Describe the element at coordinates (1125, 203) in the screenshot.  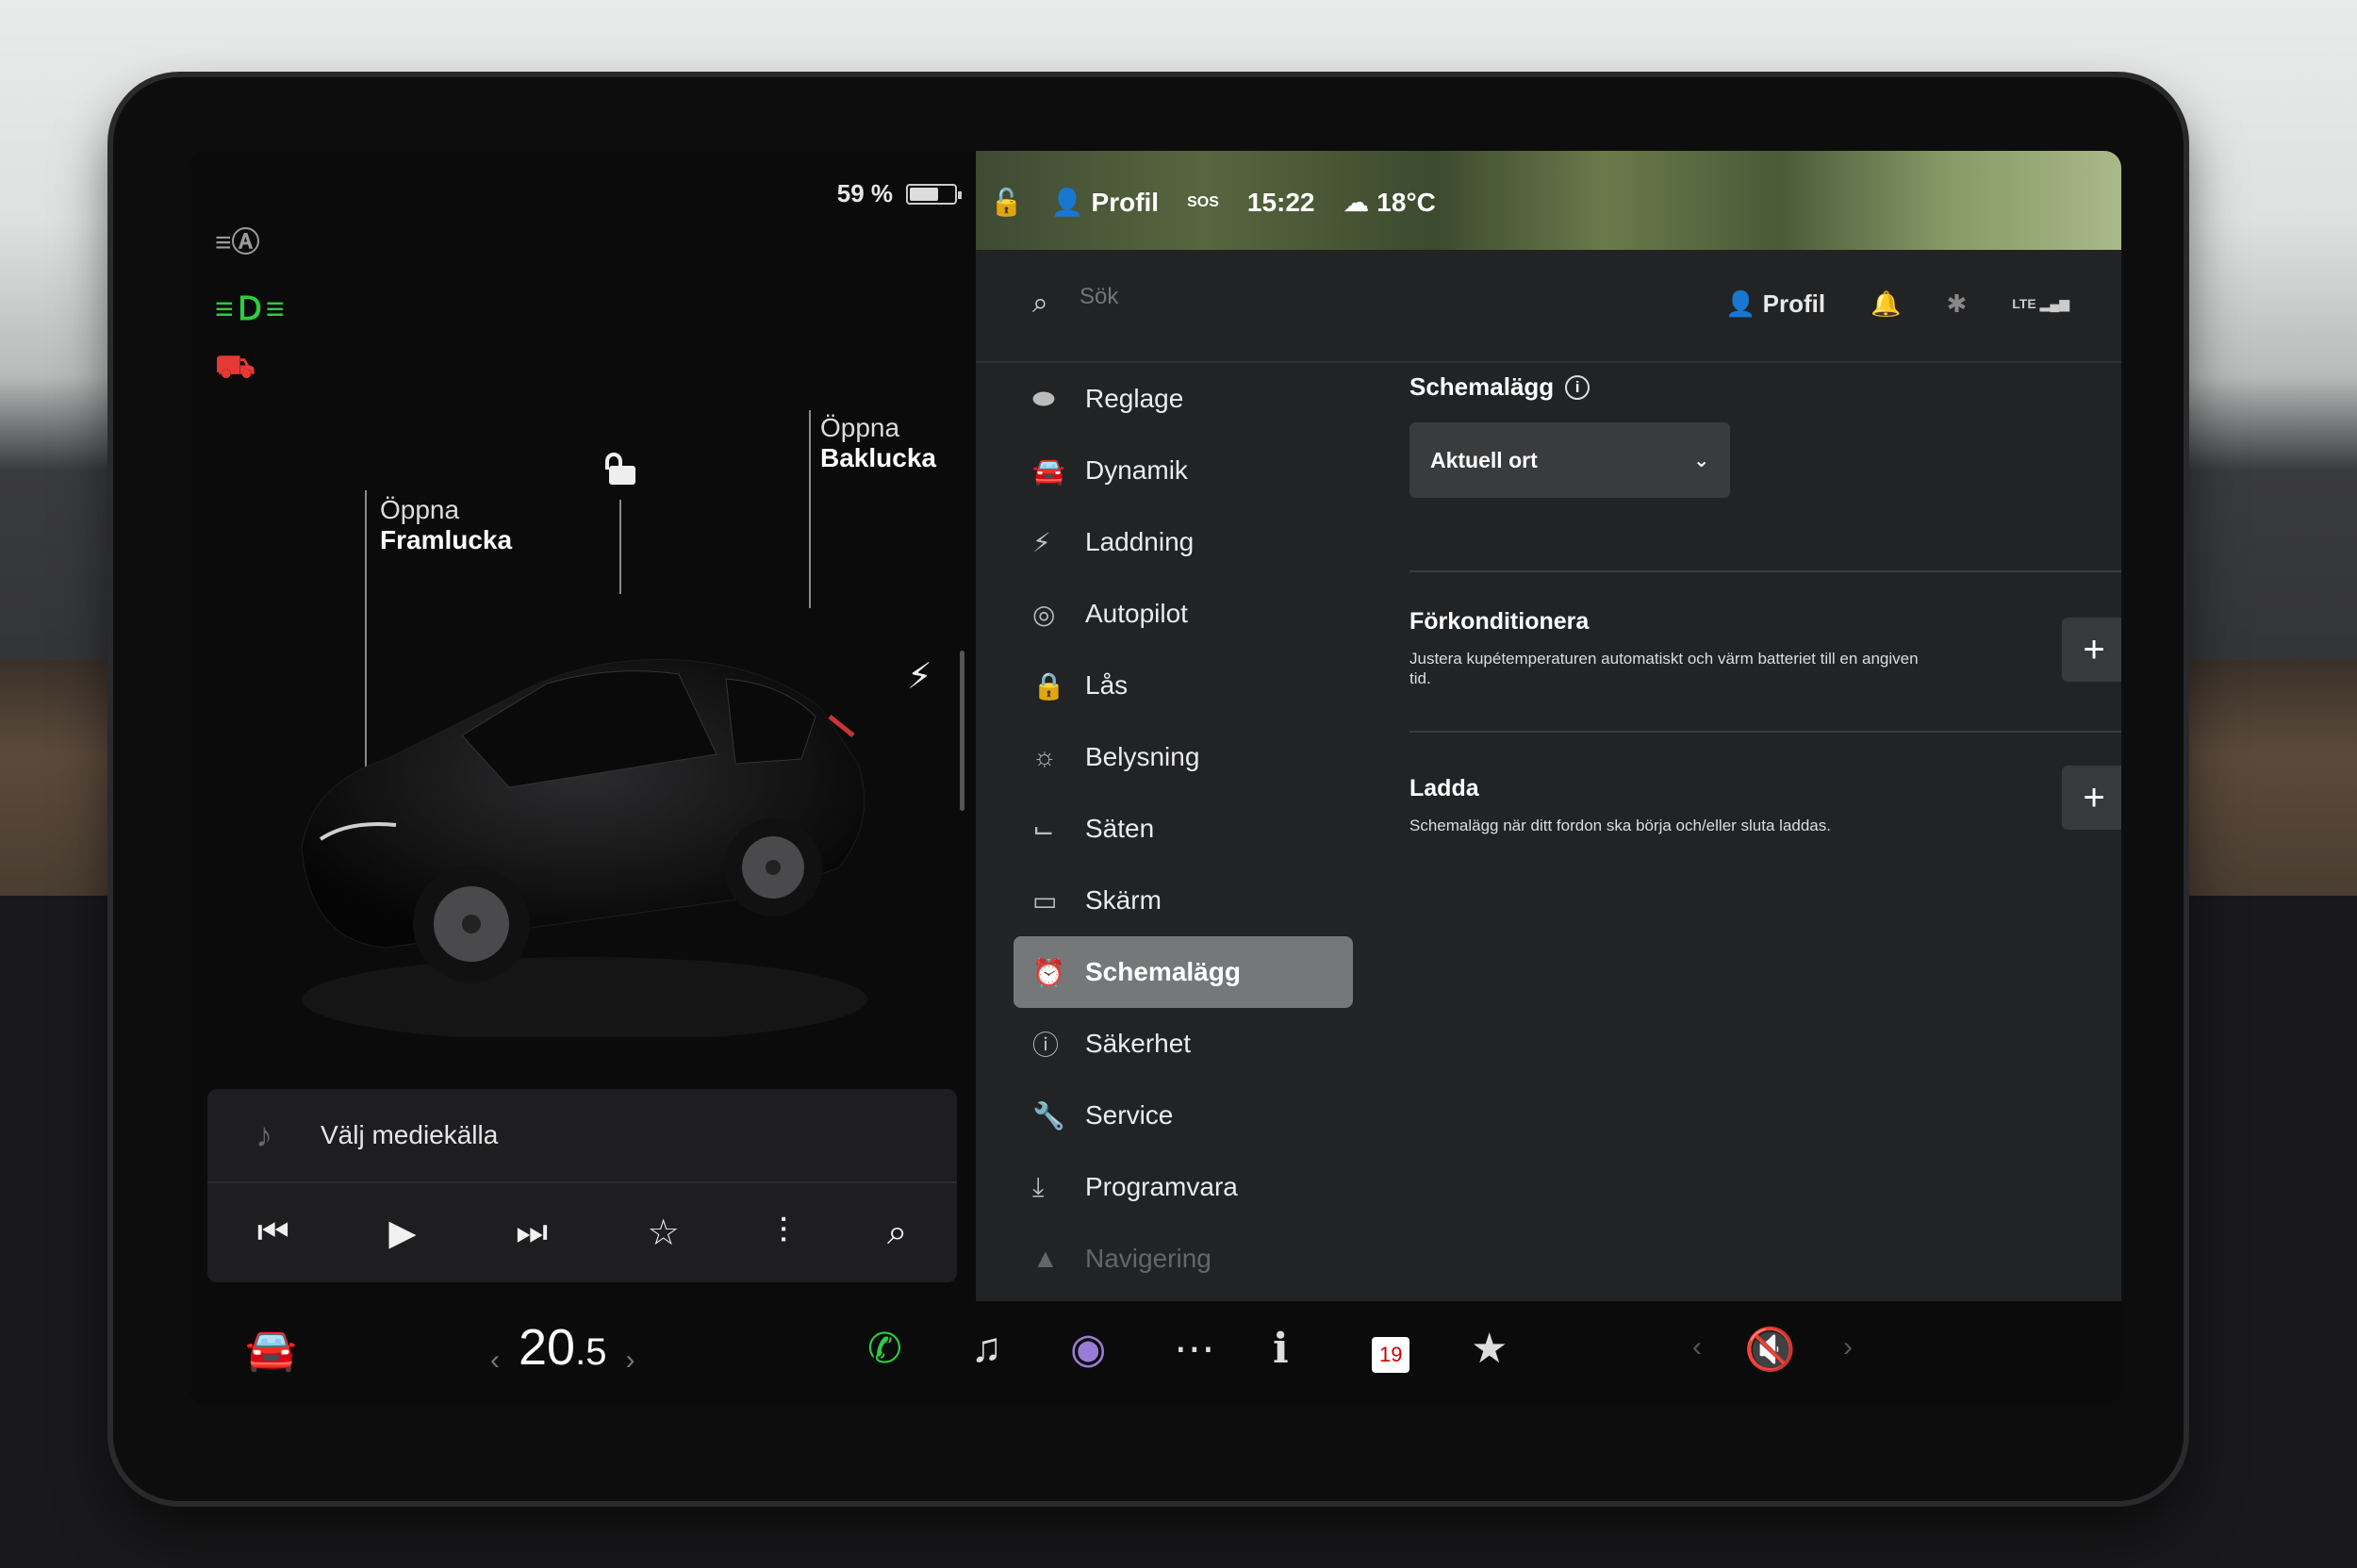
I see `profile-label: Profil` at that location.